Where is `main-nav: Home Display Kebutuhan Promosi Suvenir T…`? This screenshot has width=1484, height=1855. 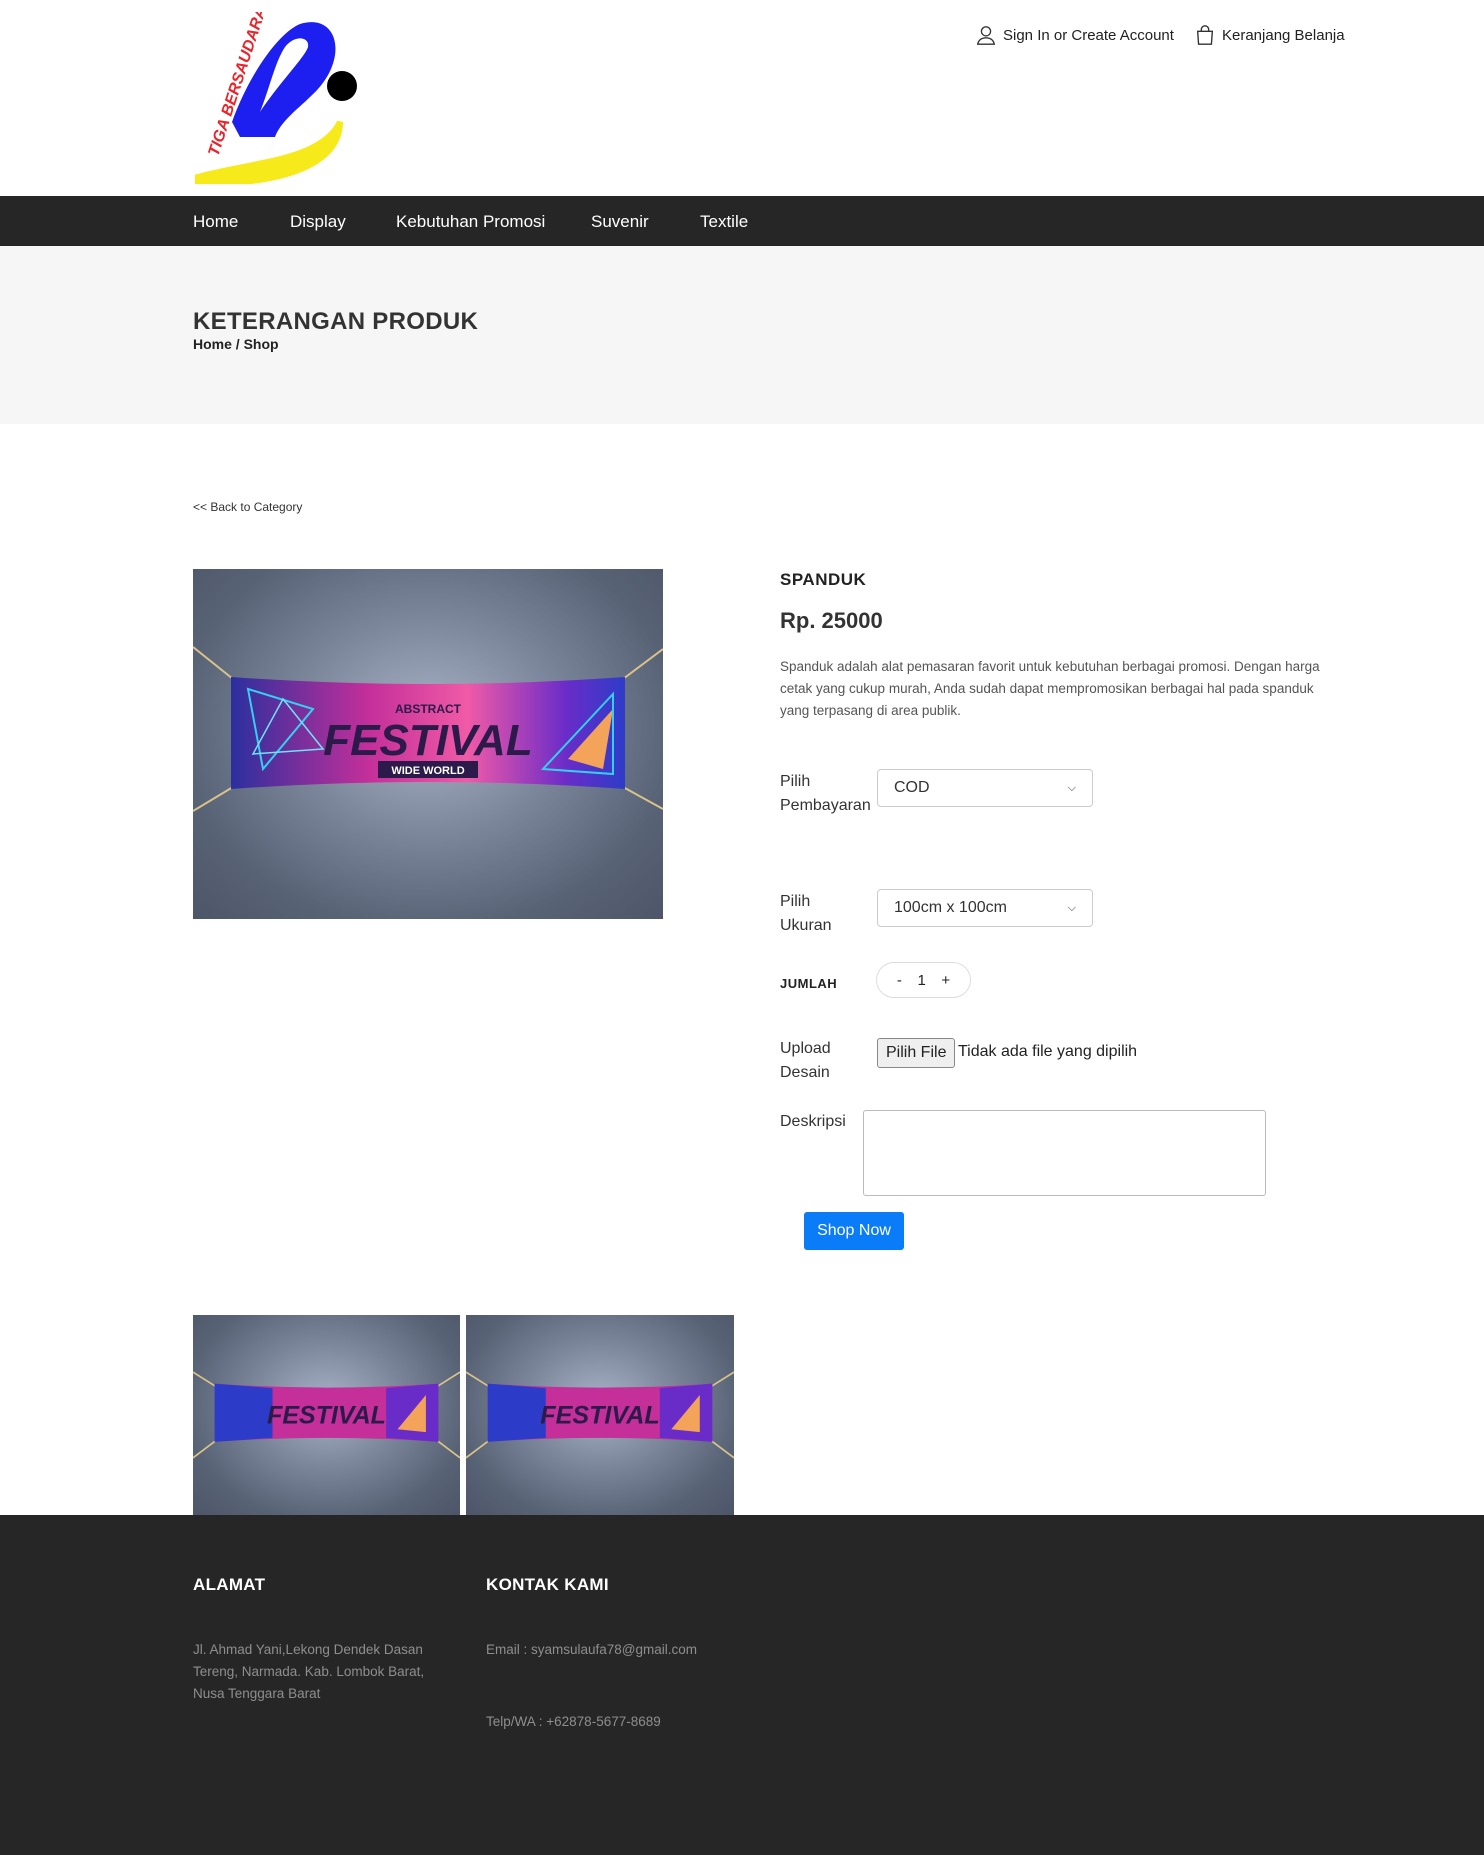
main-nav: Home Display Kebutuhan Promosi Suvenir T… is located at coordinates (742, 221).